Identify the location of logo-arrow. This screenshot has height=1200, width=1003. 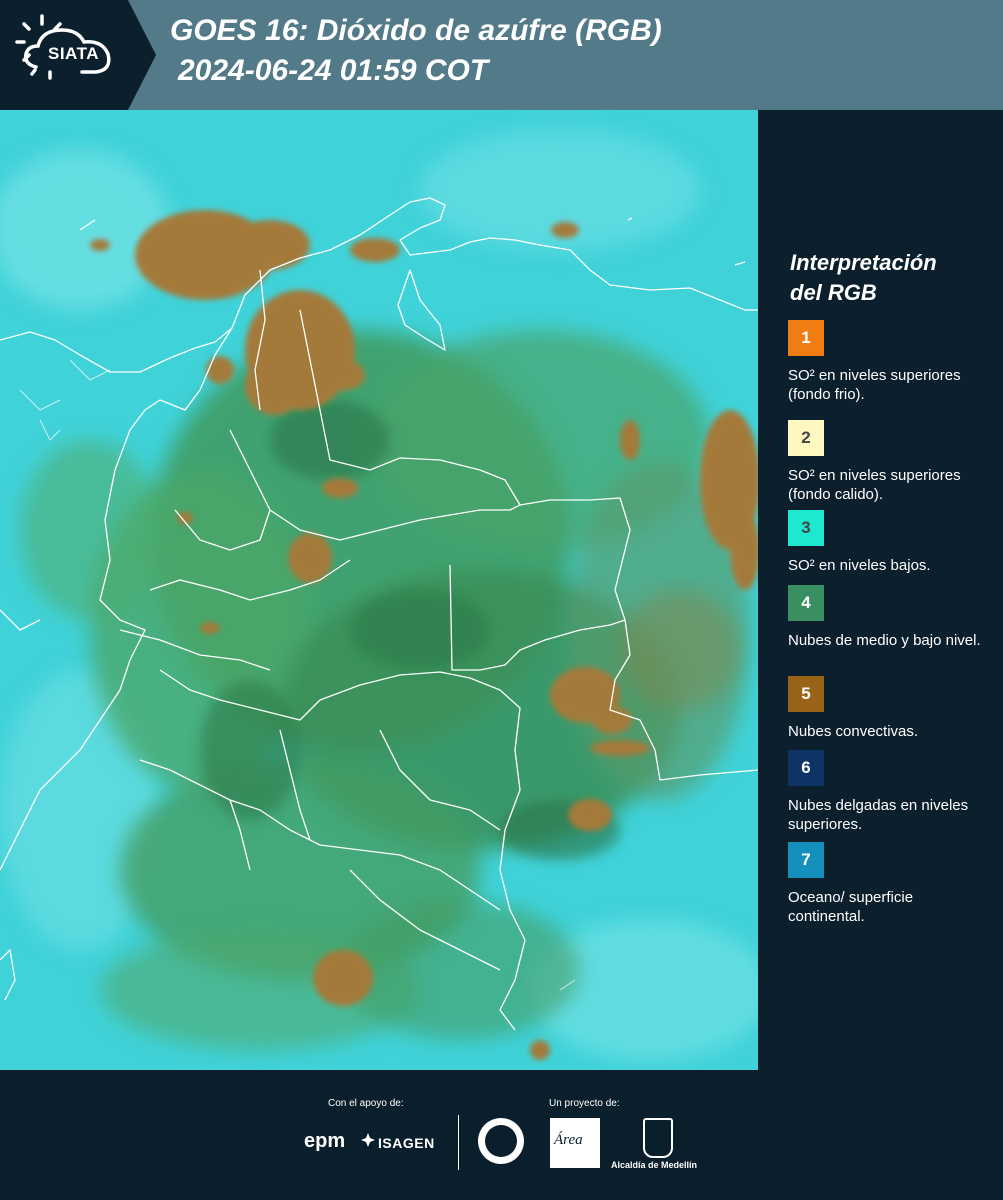
(142, 55).